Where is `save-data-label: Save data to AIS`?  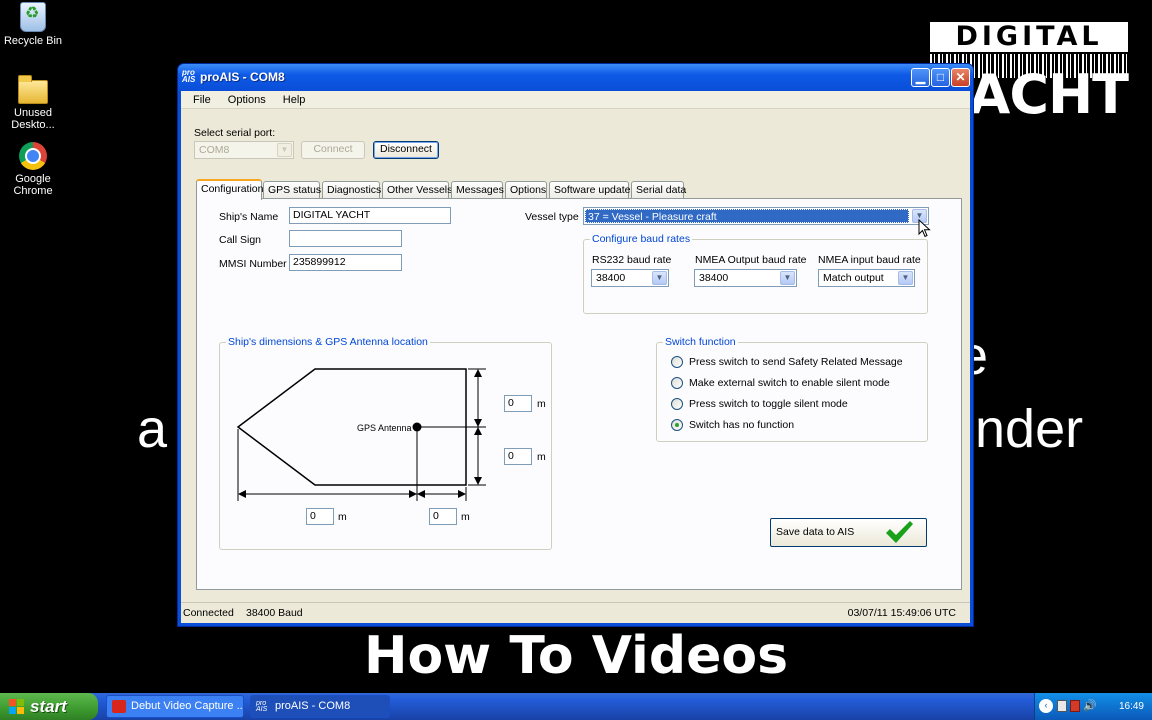
save-data-label: Save data to AIS is located at coordinates (815, 532).